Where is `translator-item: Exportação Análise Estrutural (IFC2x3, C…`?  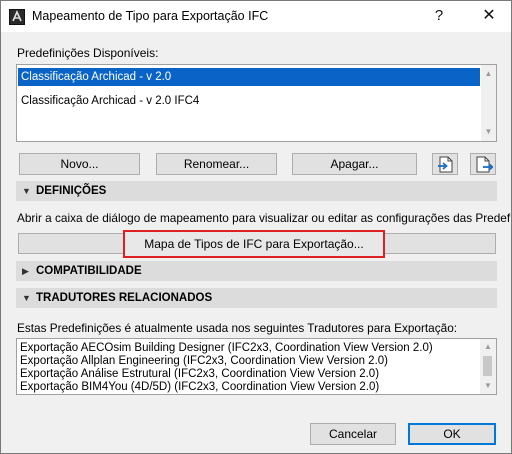
translator-item: Exportação Análise Estrutural (IFC2x3, C… is located at coordinates (199, 374).